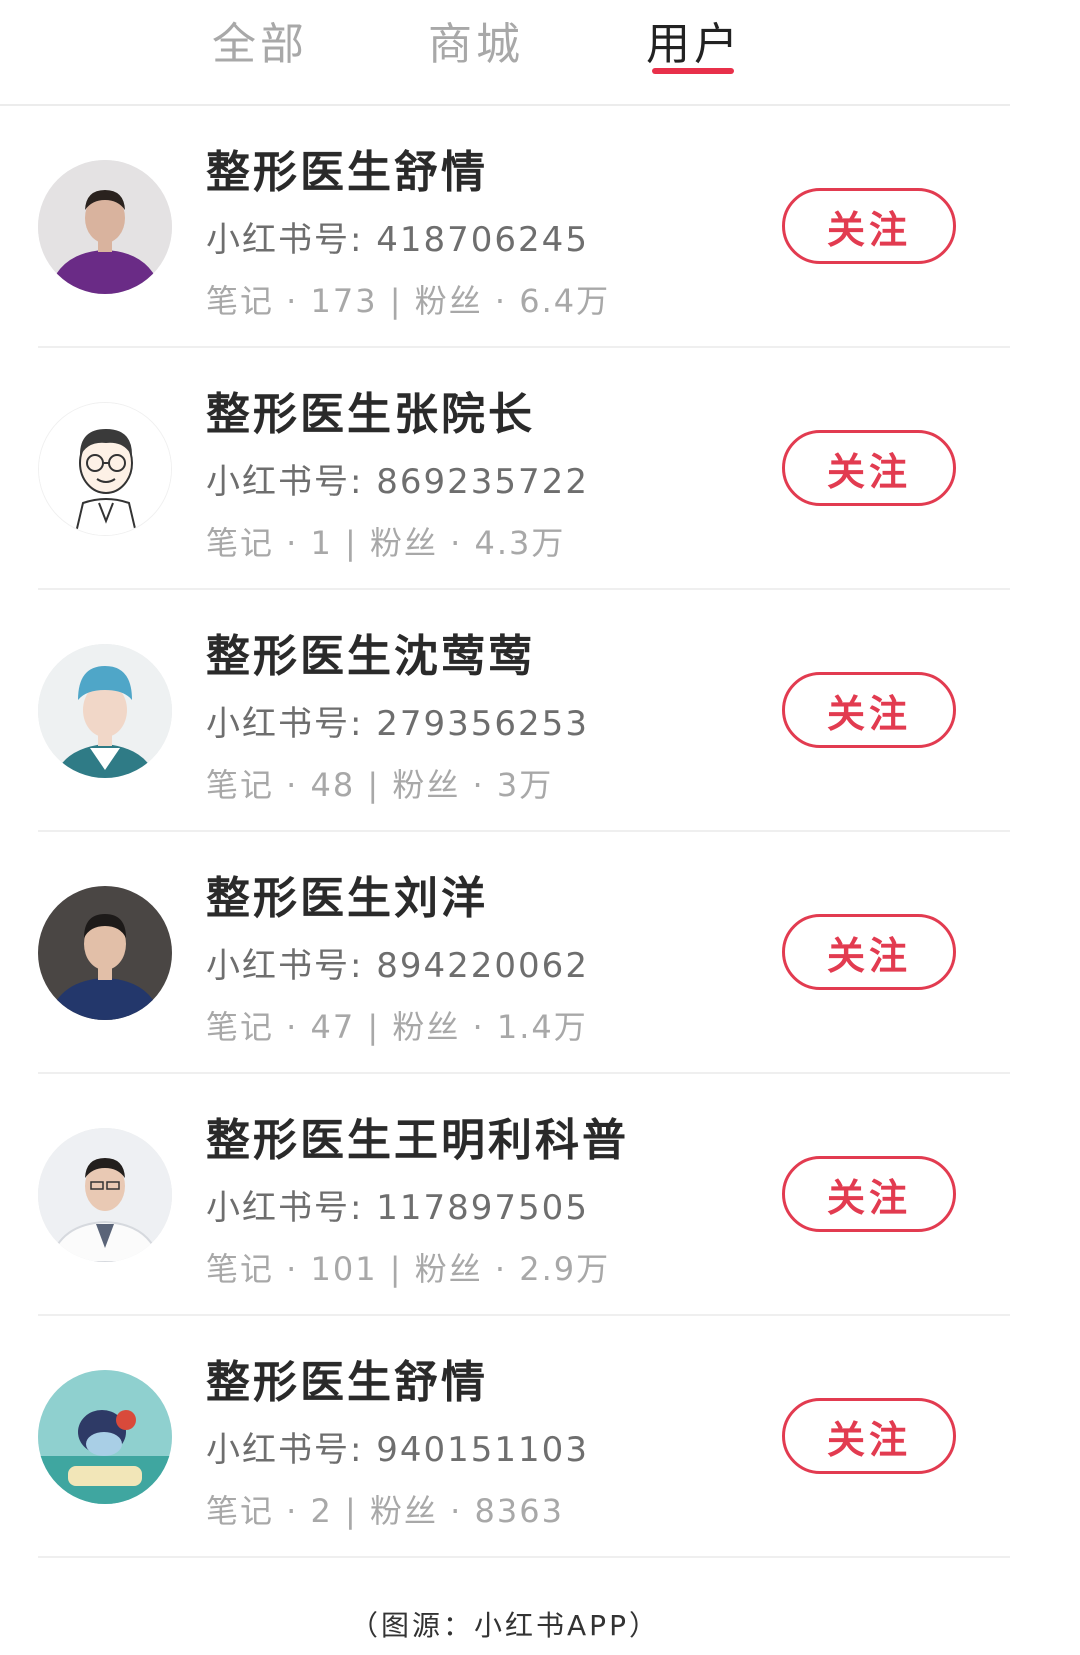  Describe the element at coordinates (397, 724) in the screenshot. I see `user-id: 小红书号: 279356253` at that location.